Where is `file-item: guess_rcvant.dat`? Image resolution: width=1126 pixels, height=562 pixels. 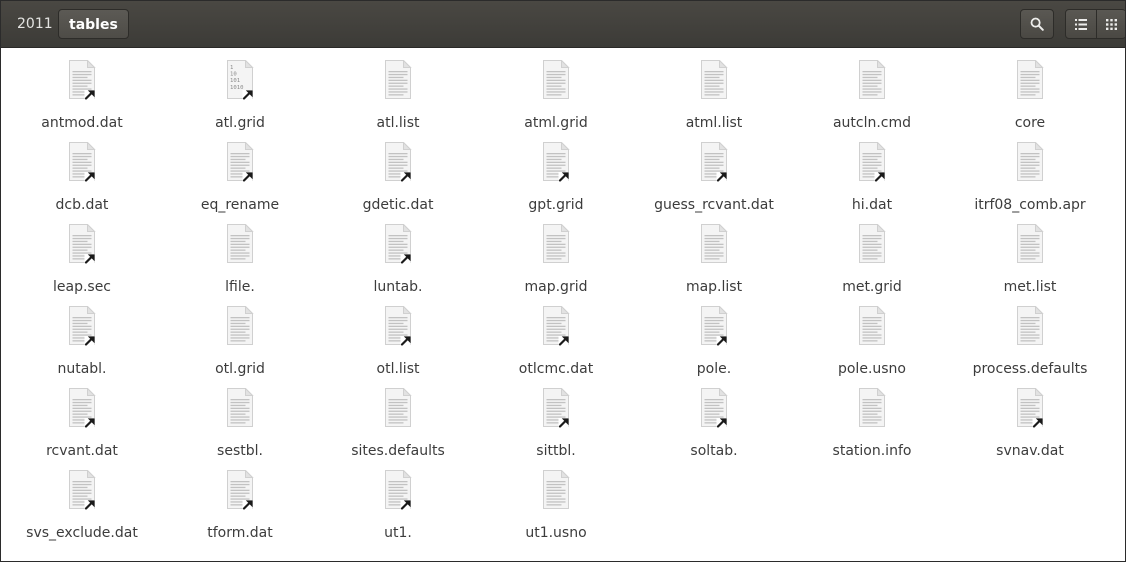 file-item: guess_rcvant.dat is located at coordinates (714, 183).